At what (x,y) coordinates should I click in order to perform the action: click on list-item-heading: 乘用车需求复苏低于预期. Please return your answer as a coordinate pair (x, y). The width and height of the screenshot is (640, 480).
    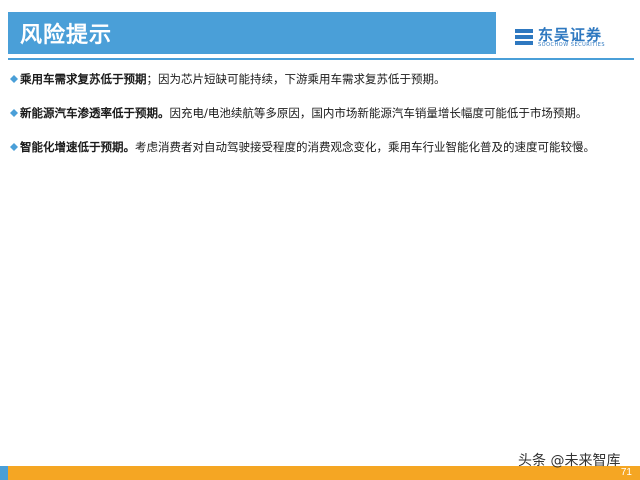
    Looking at the image, I should click on (83, 79).